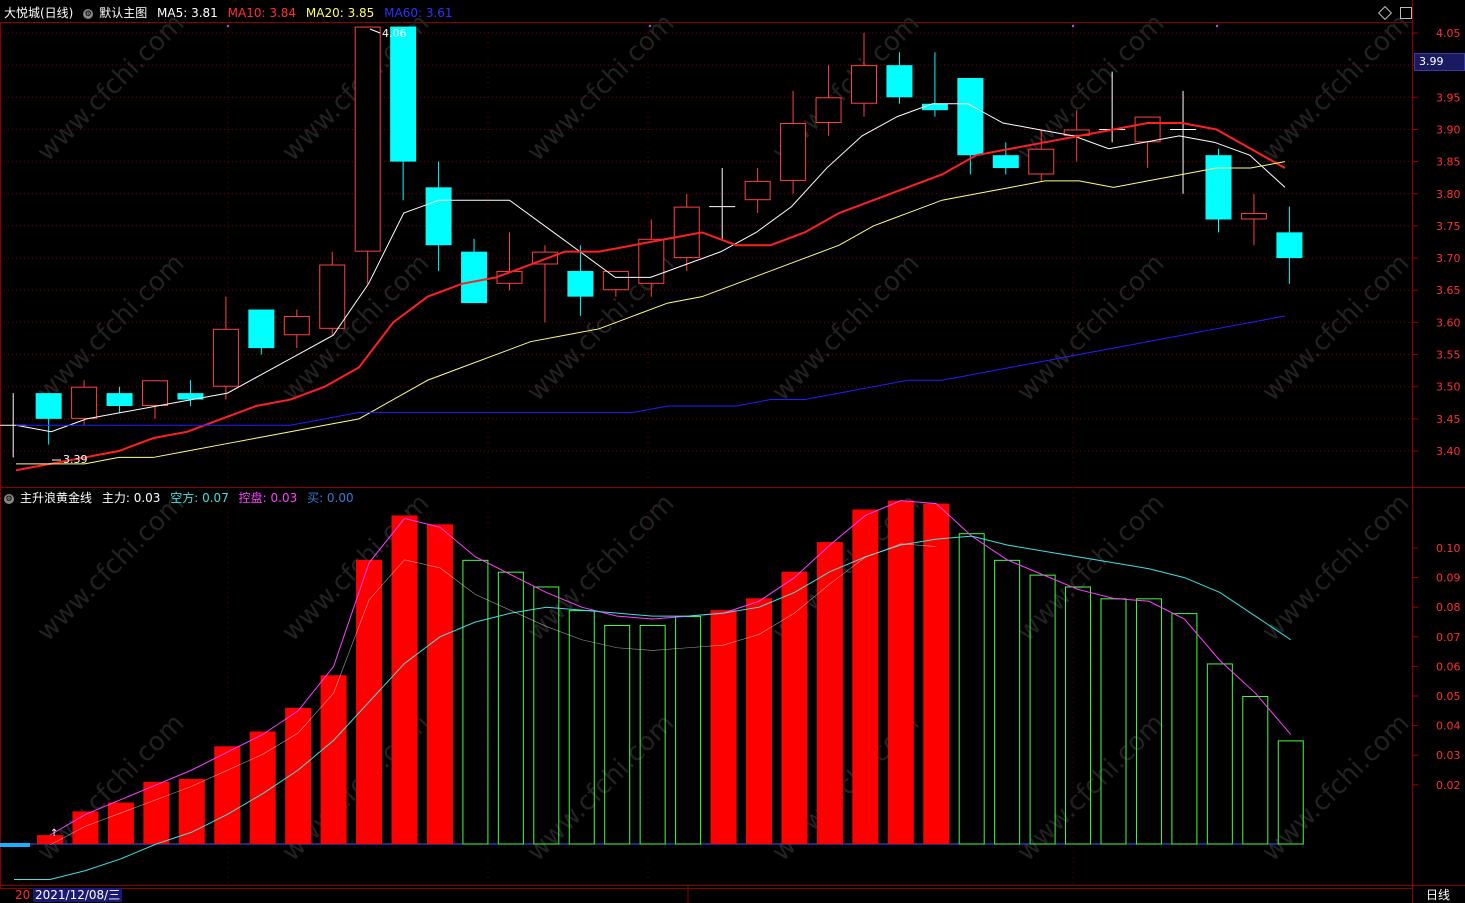  What do you see at coordinates (1439, 62) in the screenshot?
I see `current-price-box: 3.99` at bounding box center [1439, 62].